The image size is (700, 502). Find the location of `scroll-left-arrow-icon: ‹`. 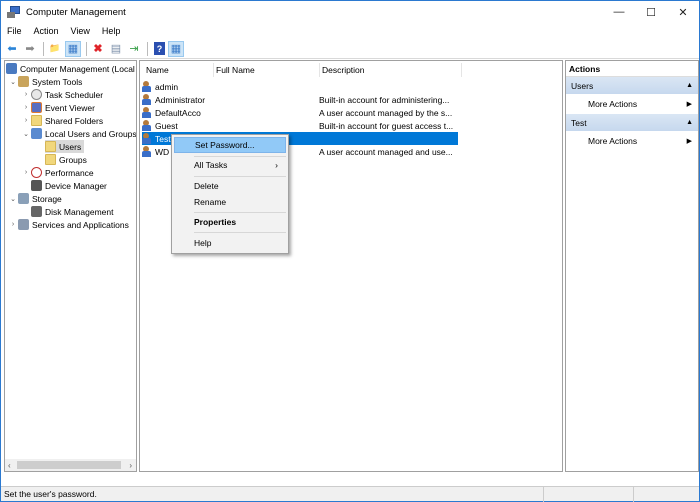

scroll-left-arrow-icon: ‹ is located at coordinates (9, 465).